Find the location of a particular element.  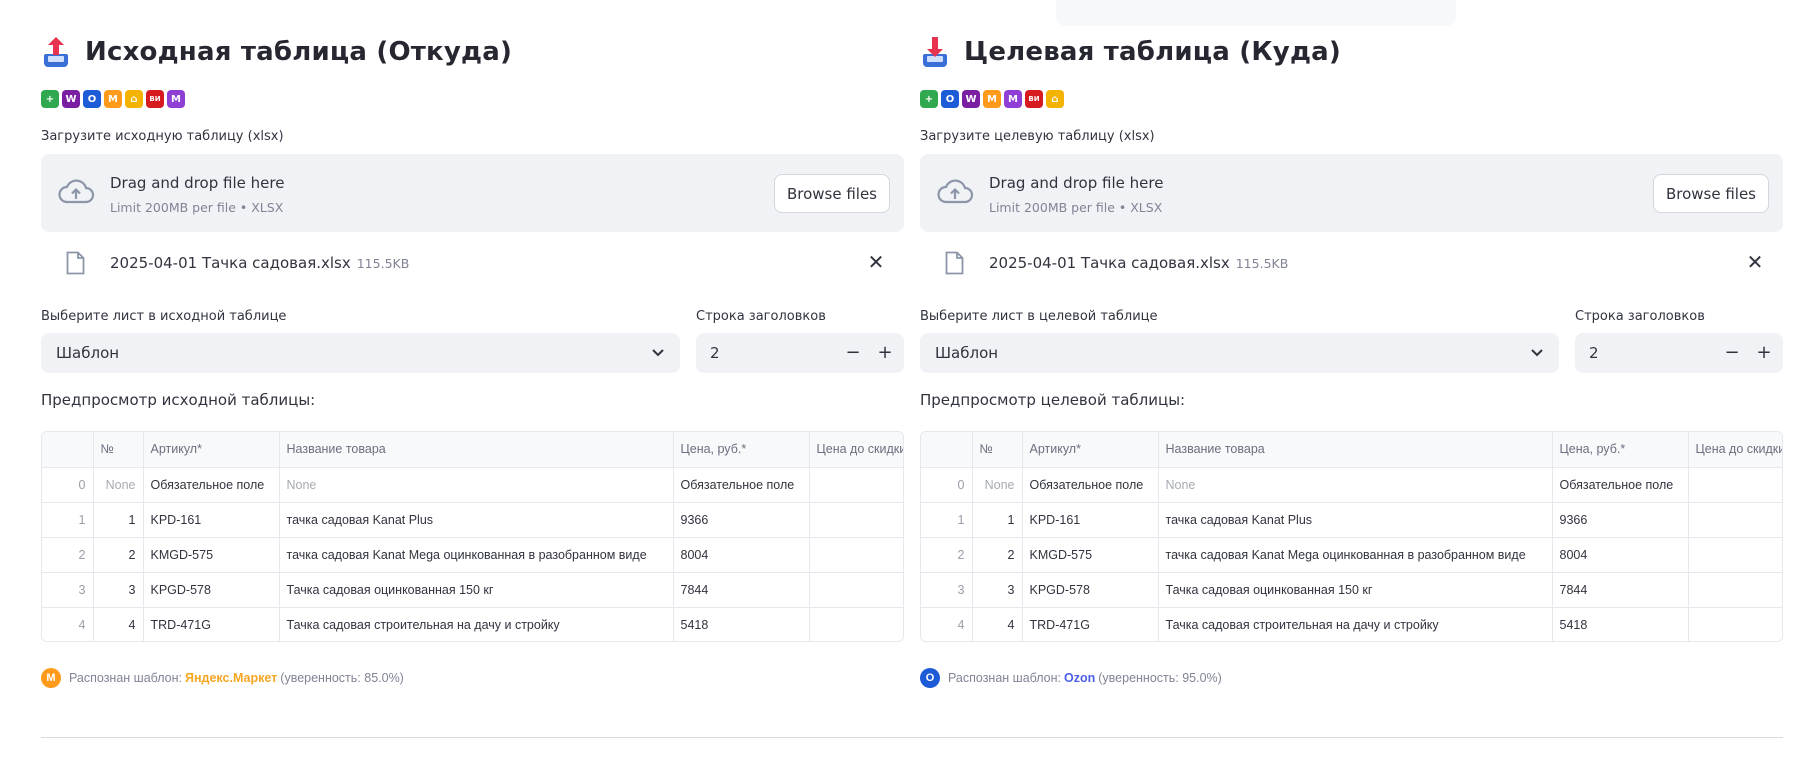

target-sheet-select: Шаблон is located at coordinates (1239, 353).